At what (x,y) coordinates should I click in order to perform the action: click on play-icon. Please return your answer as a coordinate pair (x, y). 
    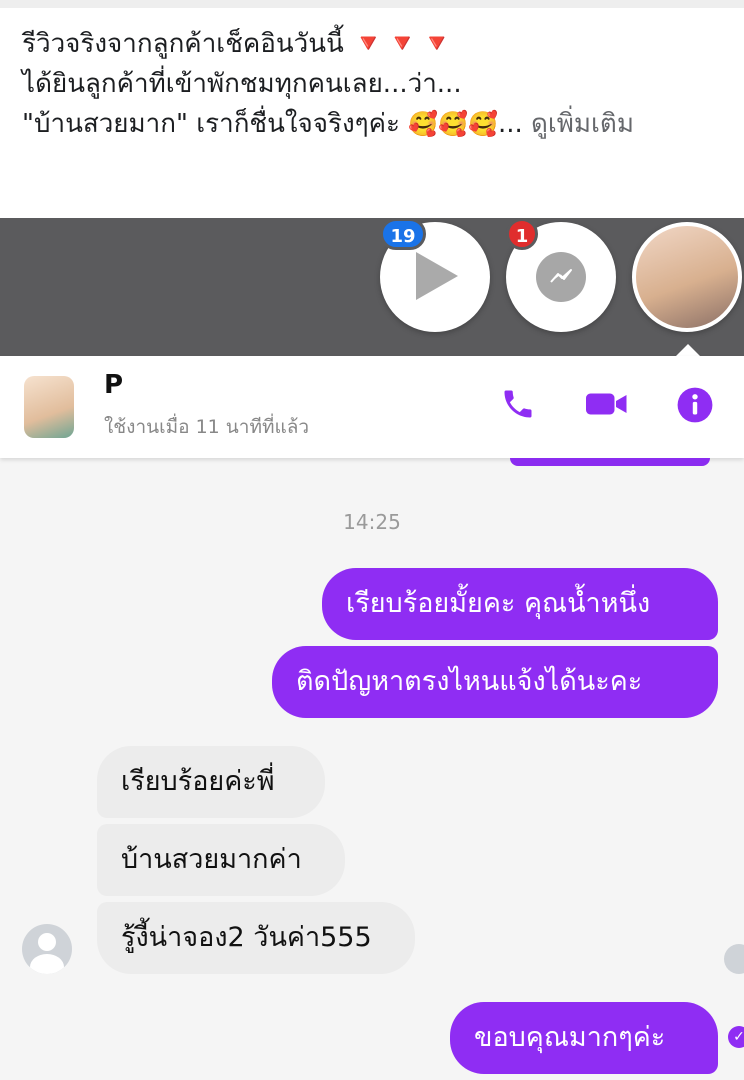
    Looking at the image, I should click on (437, 276).